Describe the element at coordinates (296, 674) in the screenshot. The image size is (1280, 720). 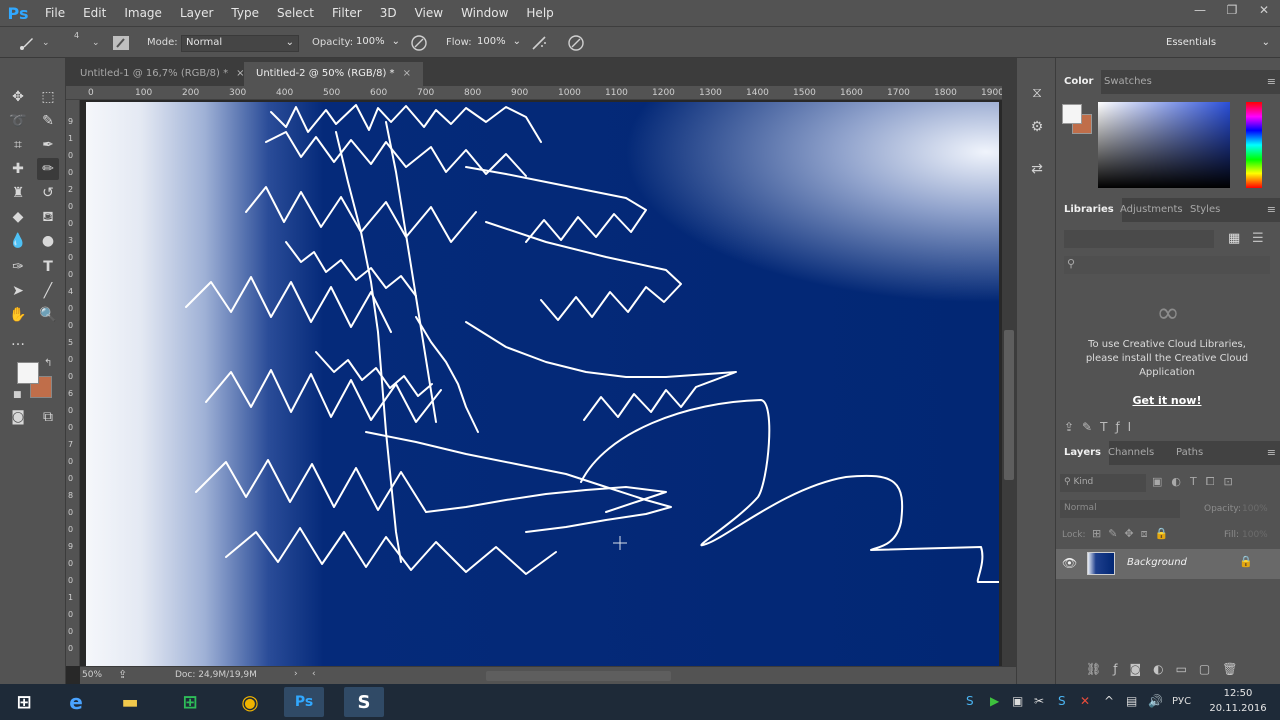
I see `status-menu-chevron-icon: ›` at that location.